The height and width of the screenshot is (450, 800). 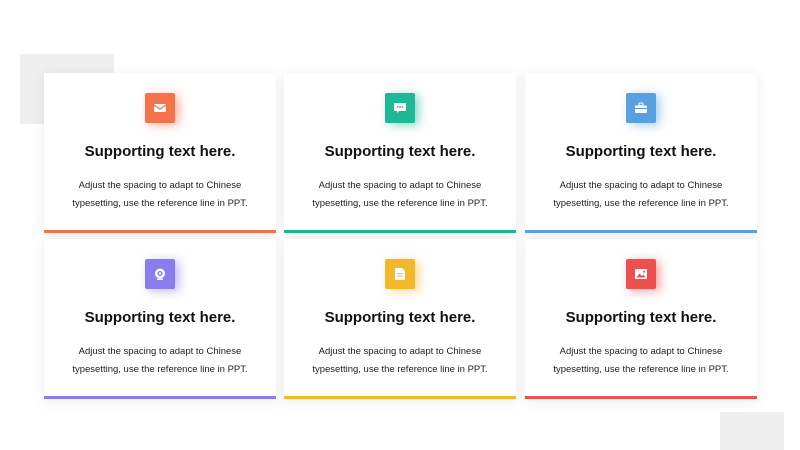 I want to click on envelope-icon, so click(x=160, y=108).